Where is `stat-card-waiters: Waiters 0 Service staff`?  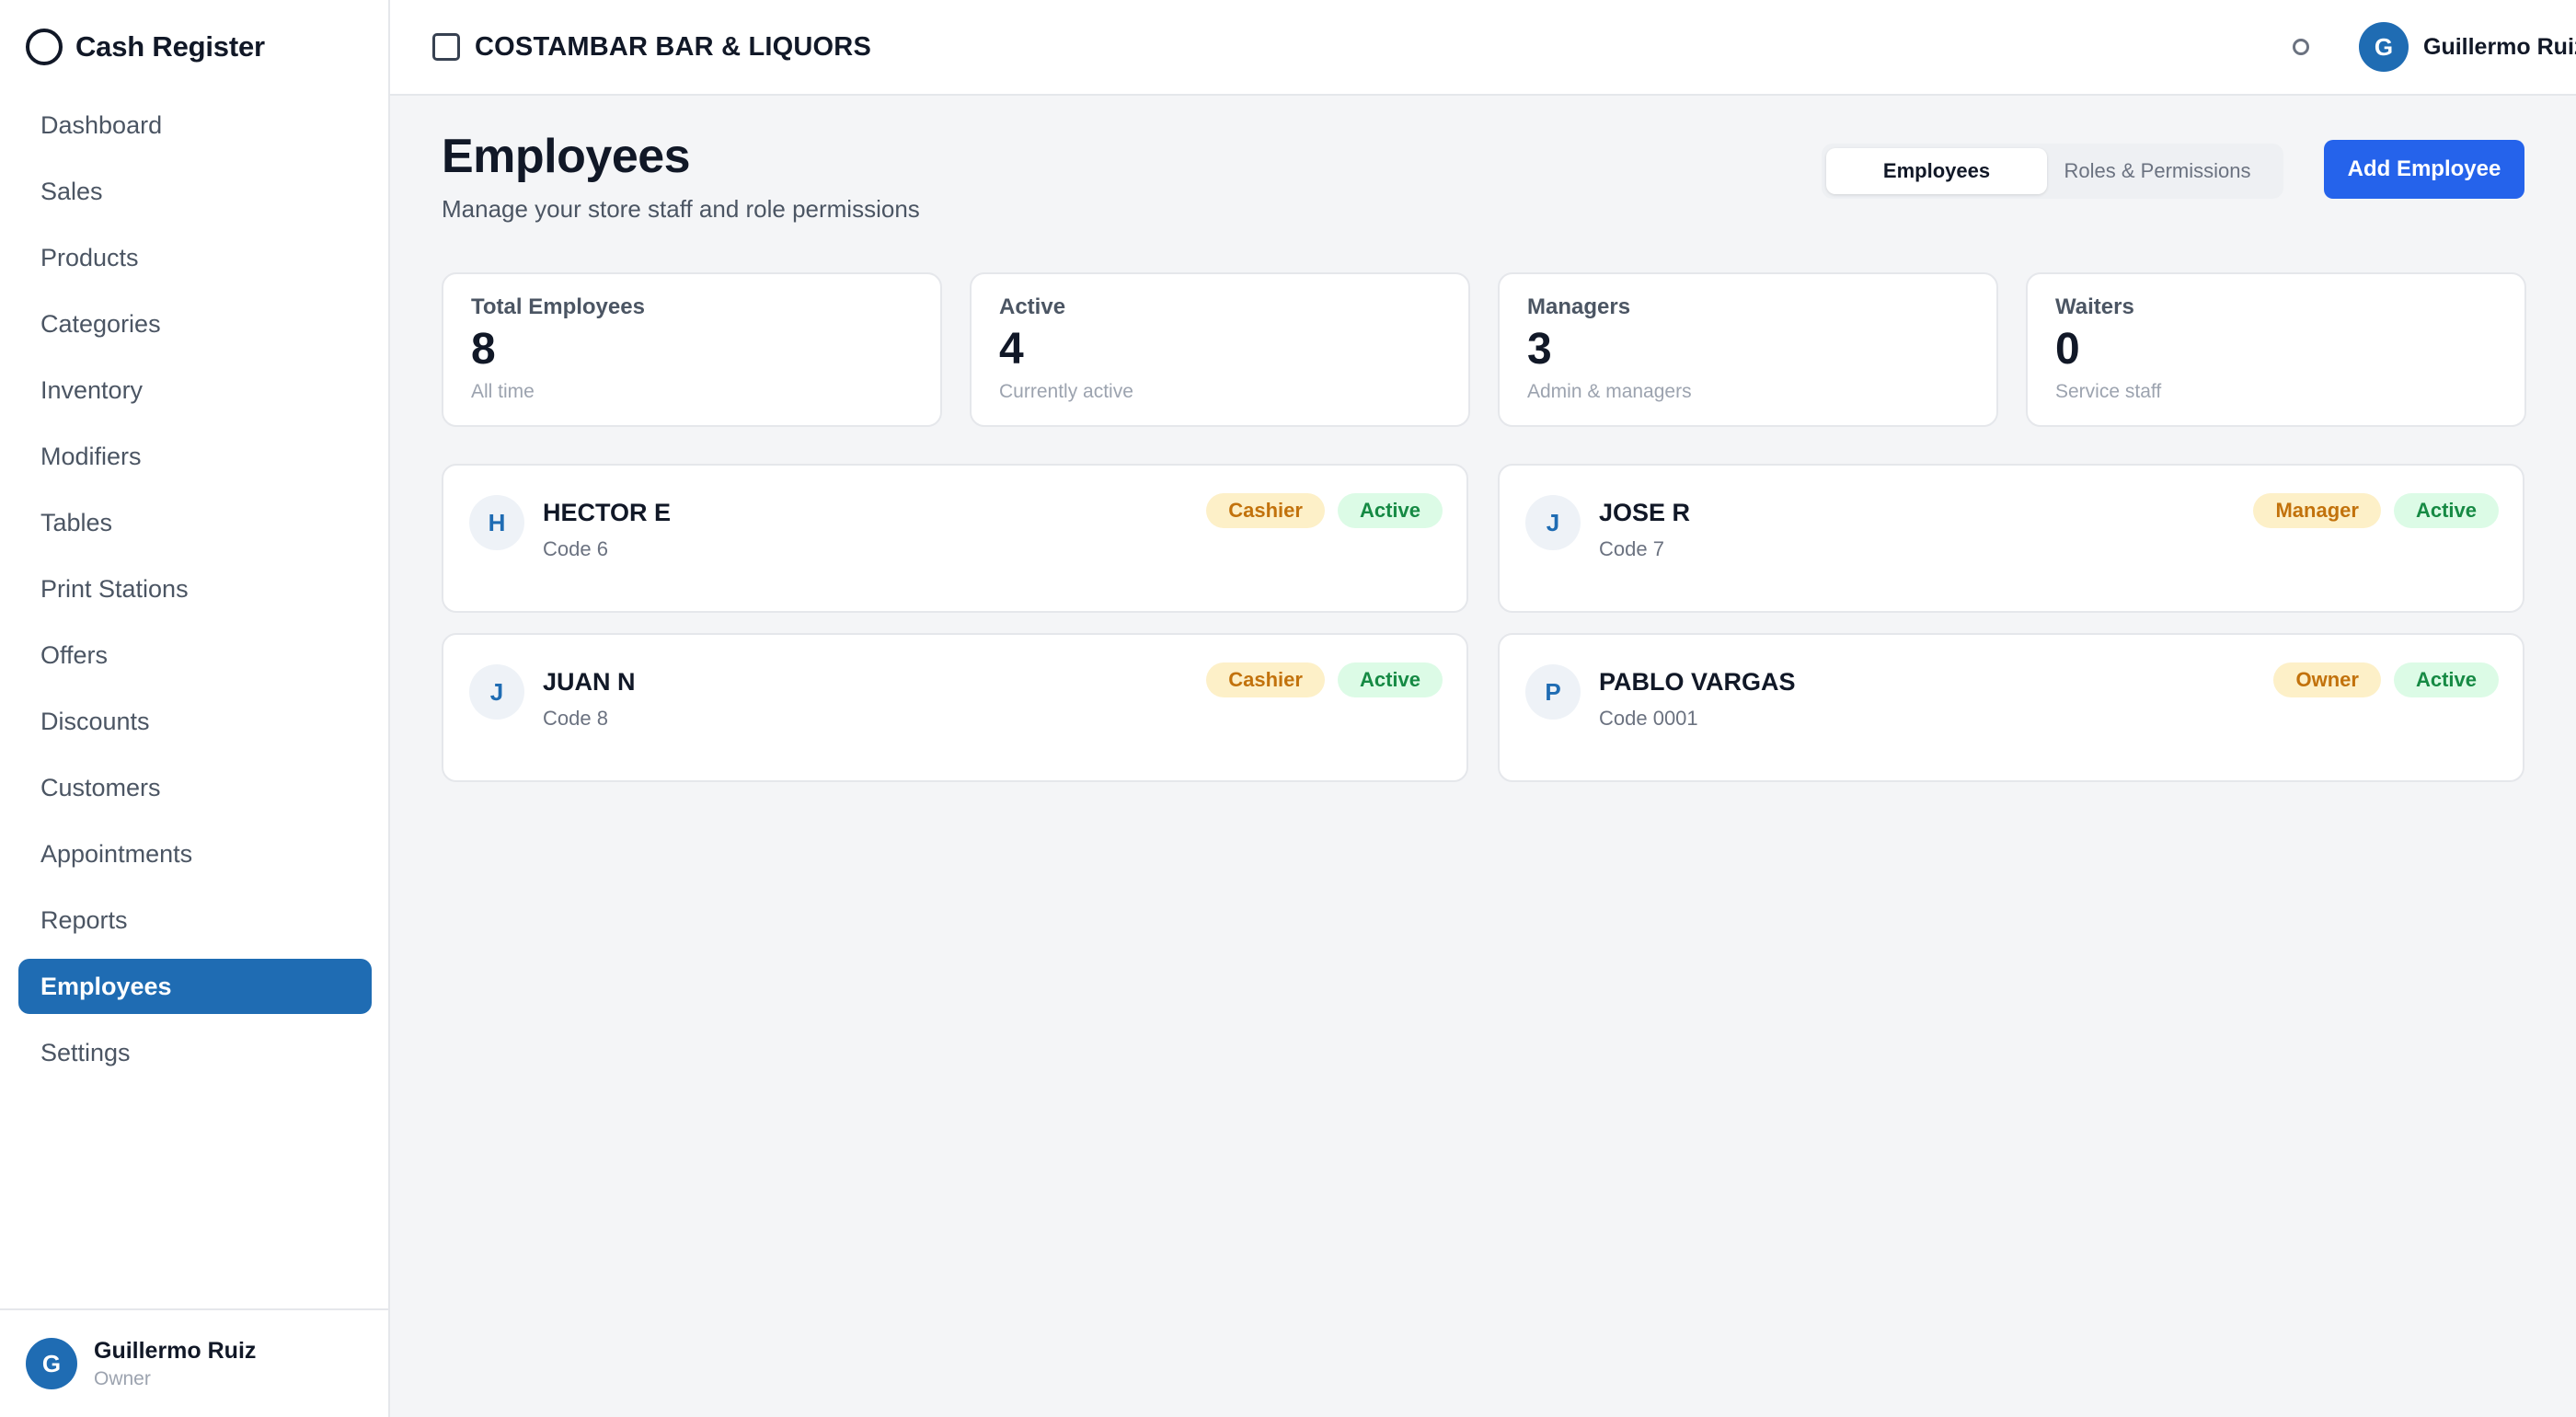
stat-card-waiters: Waiters 0 Service staff is located at coordinates (2276, 350).